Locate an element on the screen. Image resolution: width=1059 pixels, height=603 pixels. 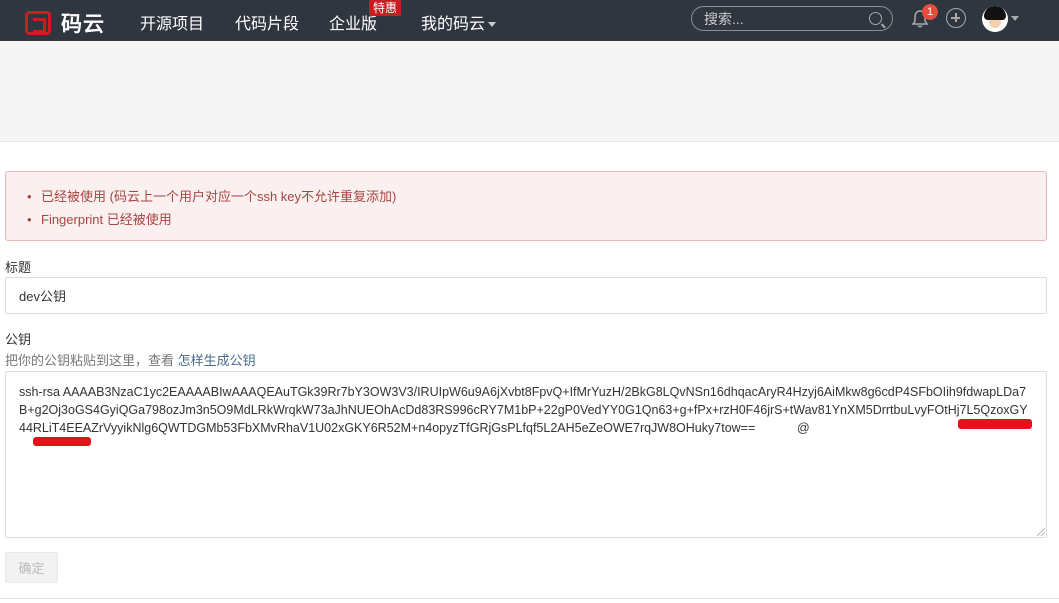
nav-my-gitee: 我的码云 is located at coordinates (459, 22).